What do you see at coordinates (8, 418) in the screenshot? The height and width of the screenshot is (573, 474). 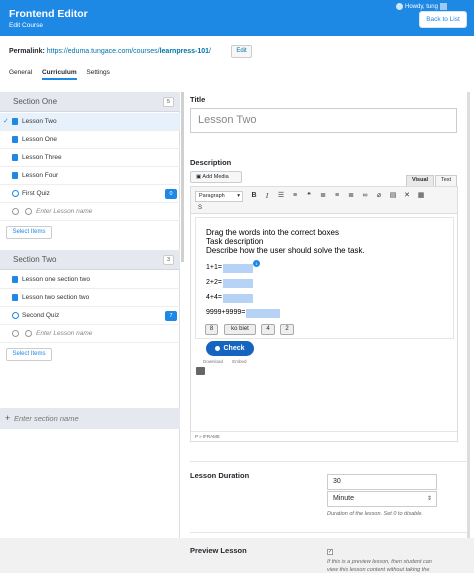 I see `plus-icon: +` at bounding box center [8, 418].